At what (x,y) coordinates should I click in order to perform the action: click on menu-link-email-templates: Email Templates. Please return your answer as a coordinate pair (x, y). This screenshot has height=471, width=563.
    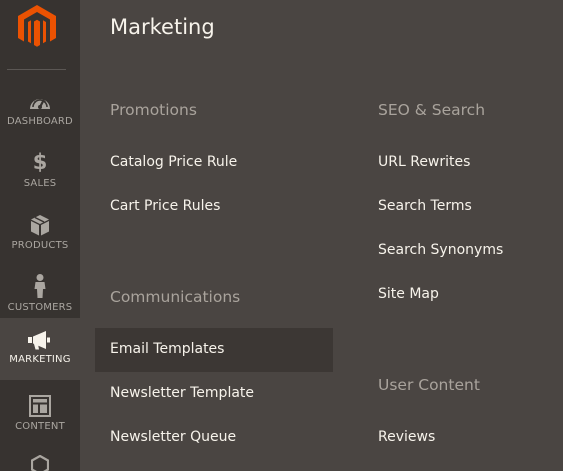
    Looking at the image, I should click on (167, 349).